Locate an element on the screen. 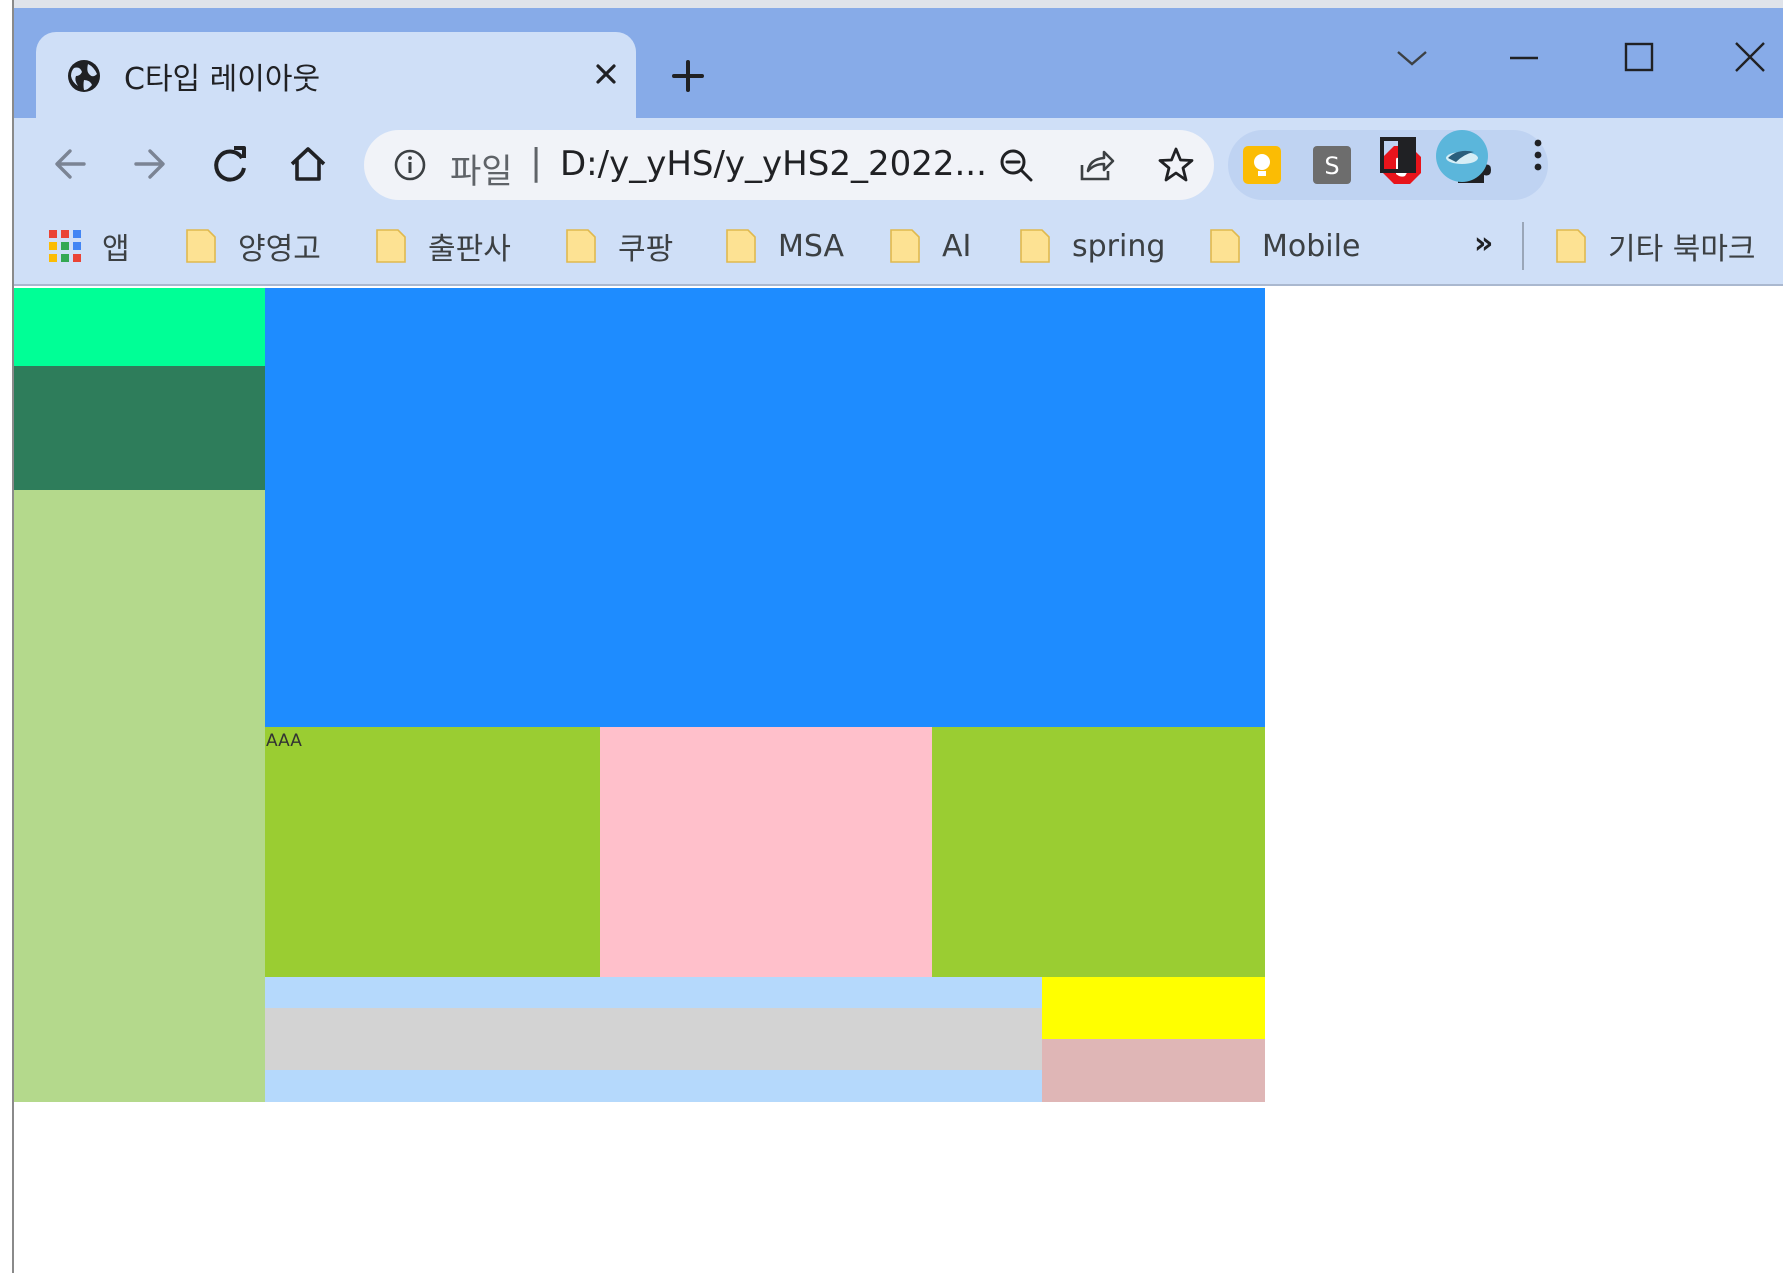 This screenshot has height=1273, width=1783. tab-title: C타입 레이아웃 is located at coordinates (222, 79).